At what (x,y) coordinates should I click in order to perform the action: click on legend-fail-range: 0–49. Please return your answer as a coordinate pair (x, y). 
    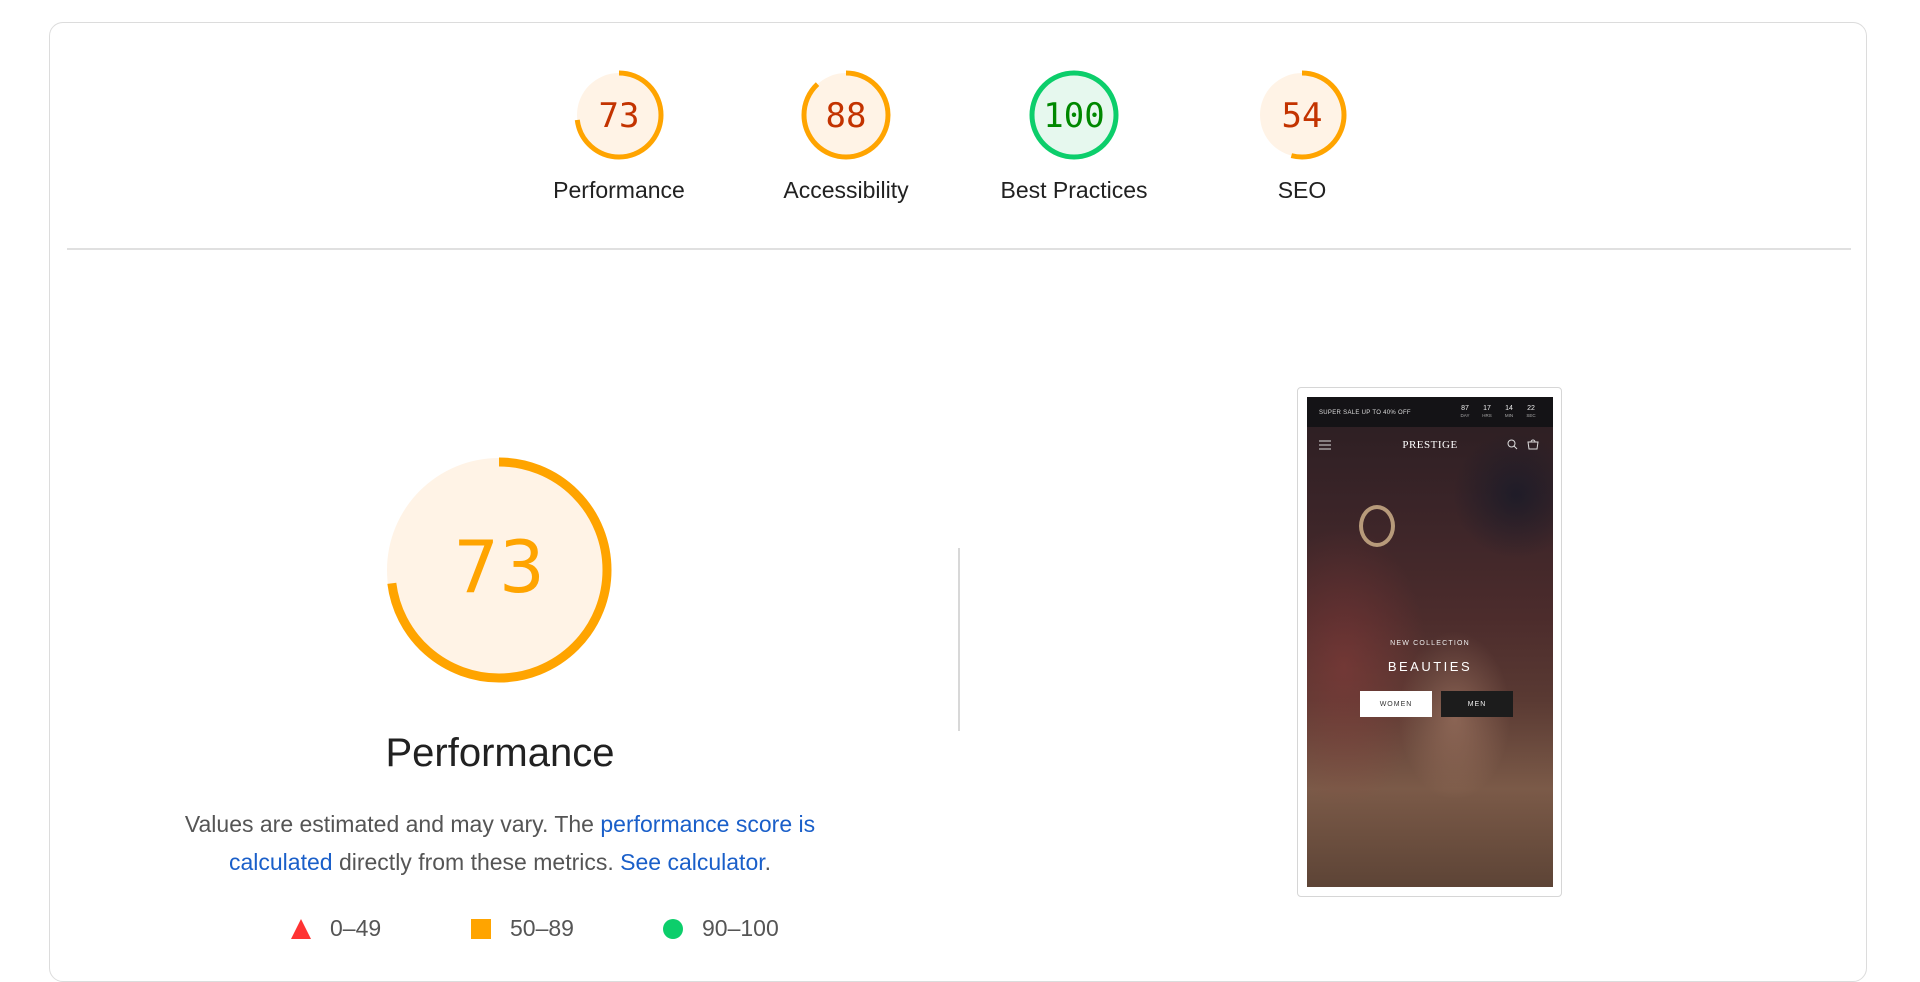
    Looking at the image, I should click on (356, 928).